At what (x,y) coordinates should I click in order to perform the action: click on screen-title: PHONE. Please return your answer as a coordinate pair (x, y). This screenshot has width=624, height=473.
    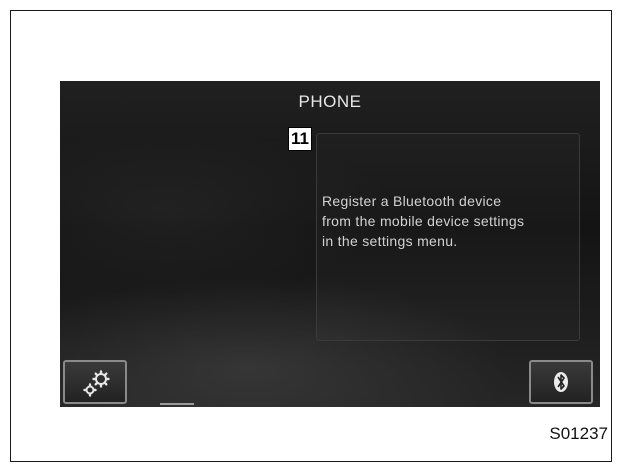
    Looking at the image, I should click on (330, 101).